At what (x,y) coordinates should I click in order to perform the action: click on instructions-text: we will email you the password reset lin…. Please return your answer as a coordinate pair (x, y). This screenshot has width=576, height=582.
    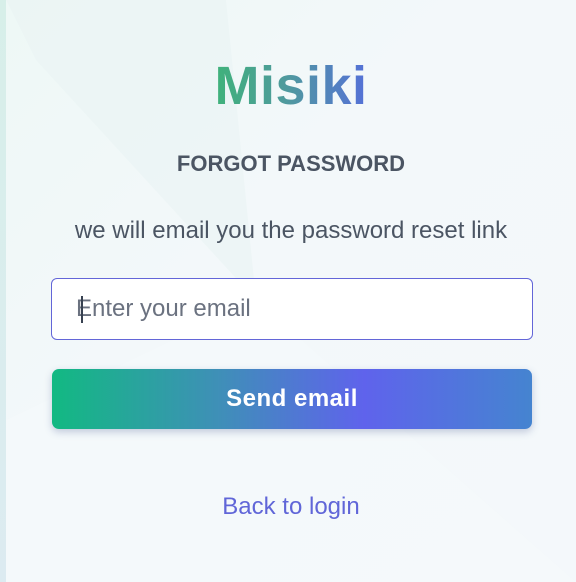
    Looking at the image, I should click on (291, 230).